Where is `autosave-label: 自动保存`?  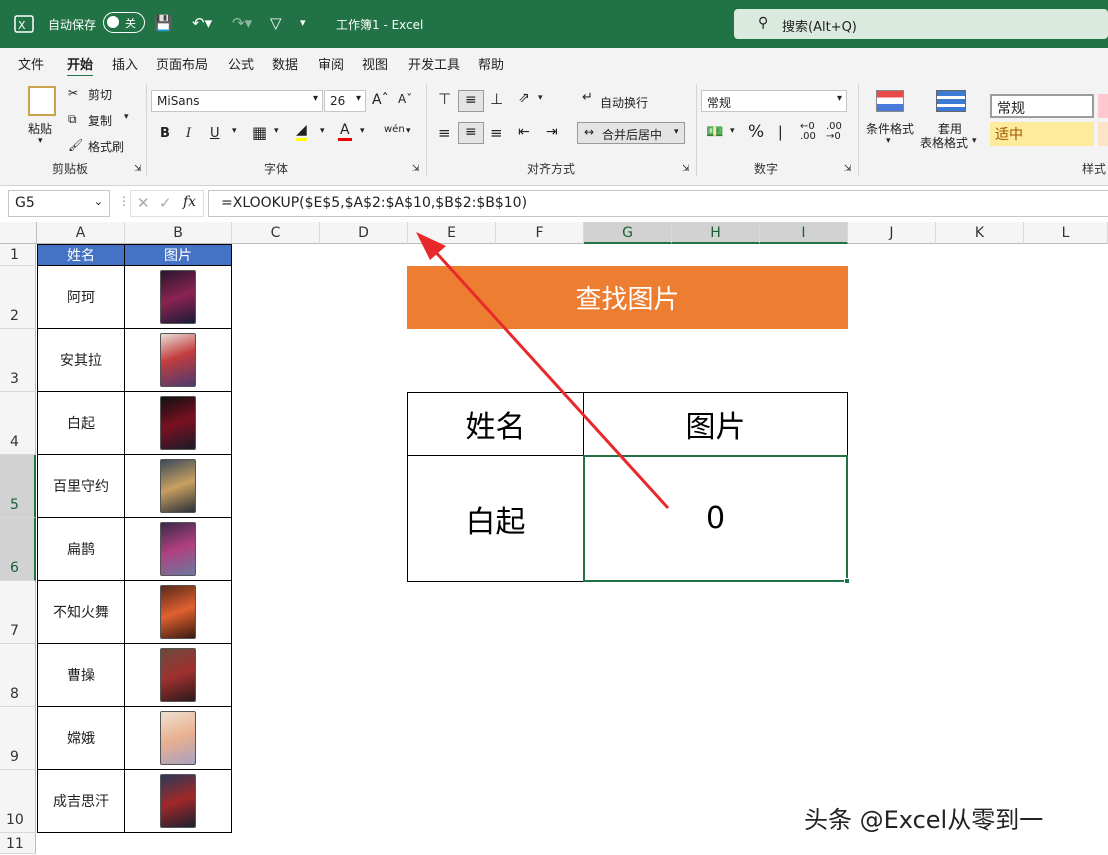
autosave-label: 自动保存 is located at coordinates (72, 25).